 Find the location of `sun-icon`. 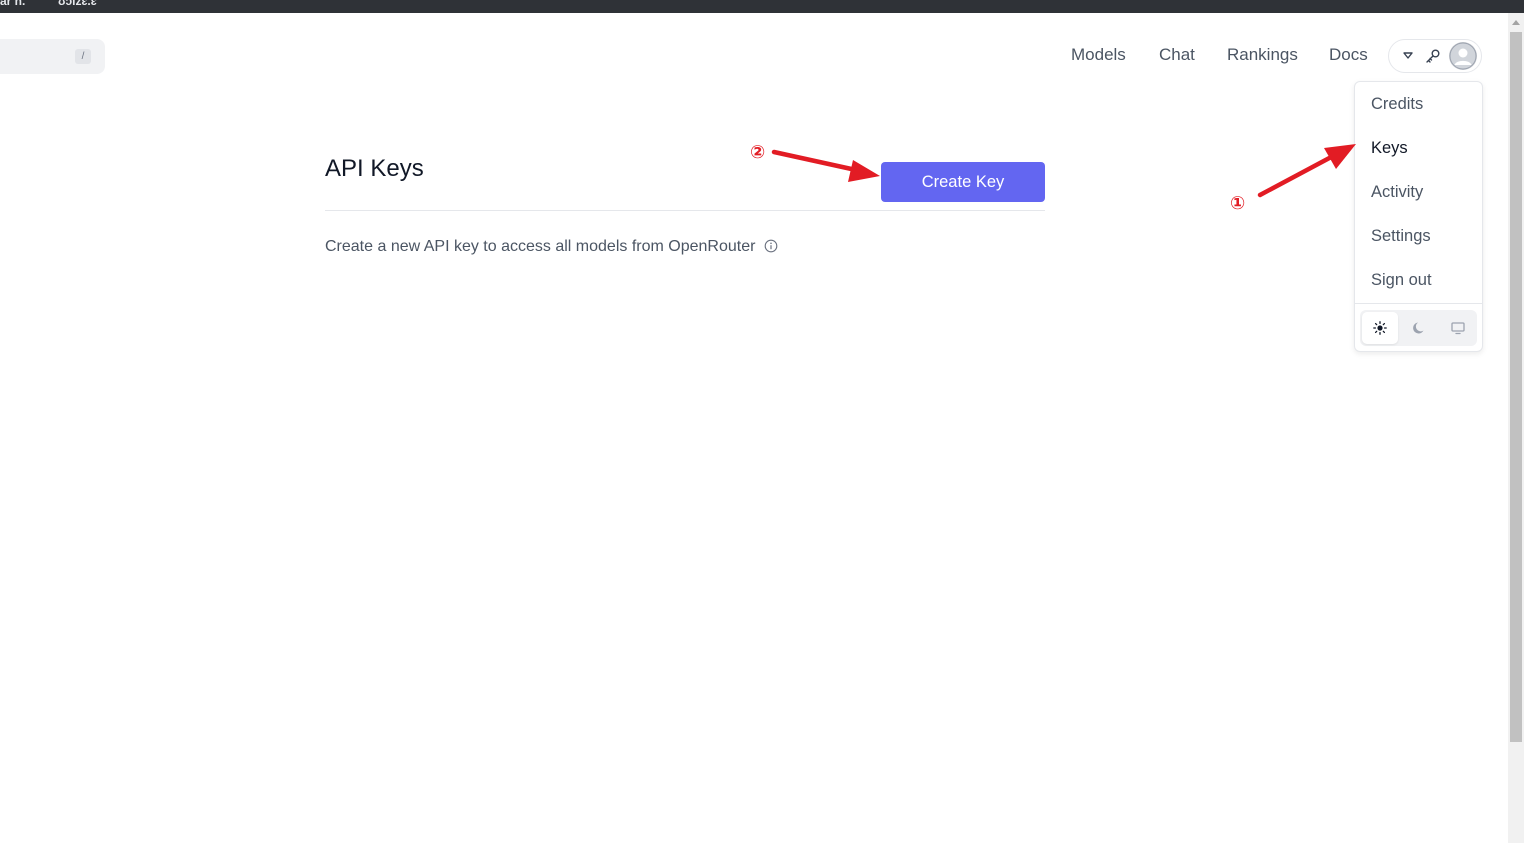

sun-icon is located at coordinates (1380, 328).